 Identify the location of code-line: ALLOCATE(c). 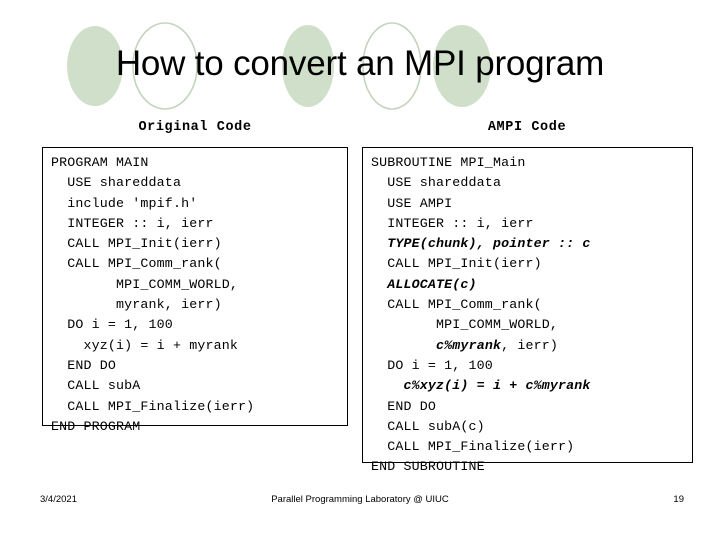
(531, 285).